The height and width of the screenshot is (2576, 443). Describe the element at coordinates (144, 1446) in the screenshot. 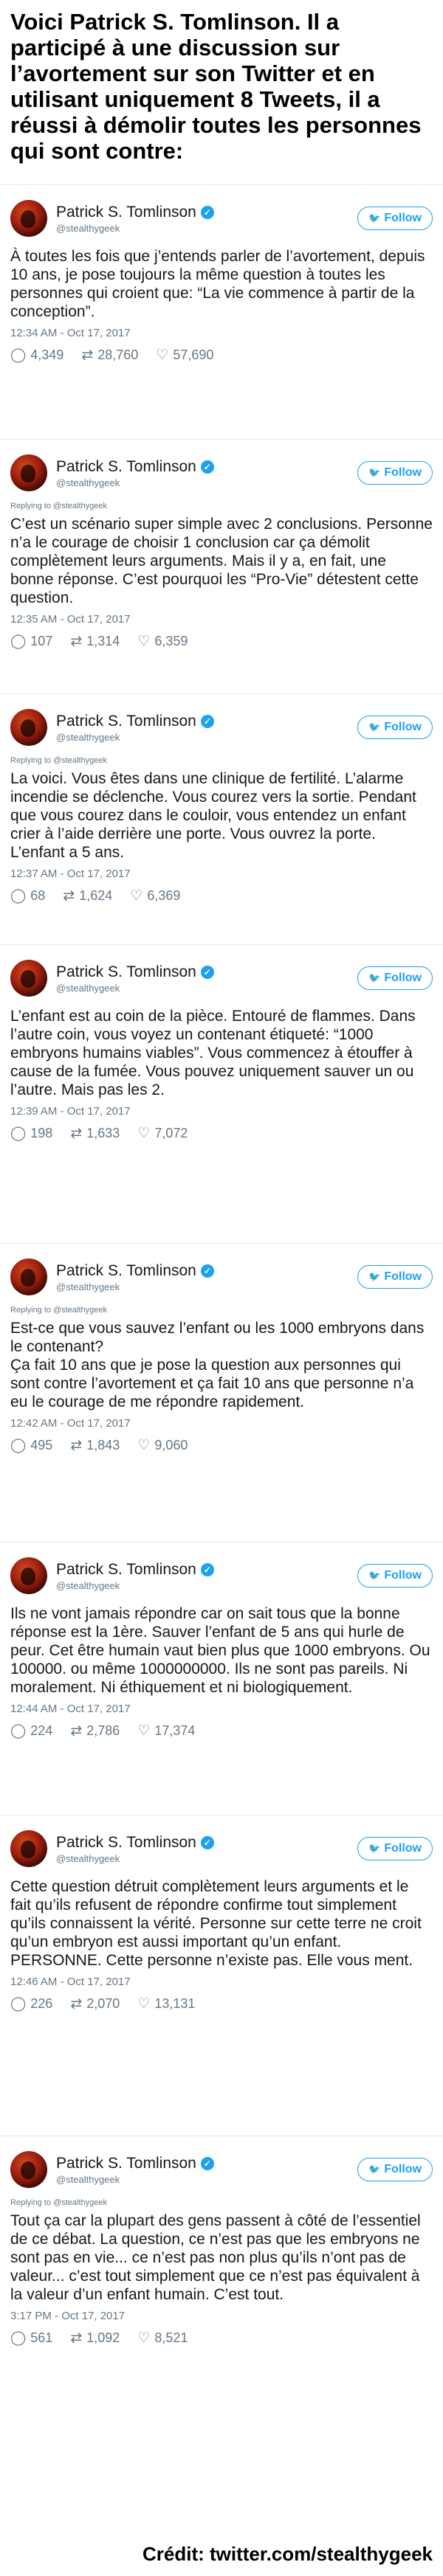

I see `heart-icon: ♡` at that location.